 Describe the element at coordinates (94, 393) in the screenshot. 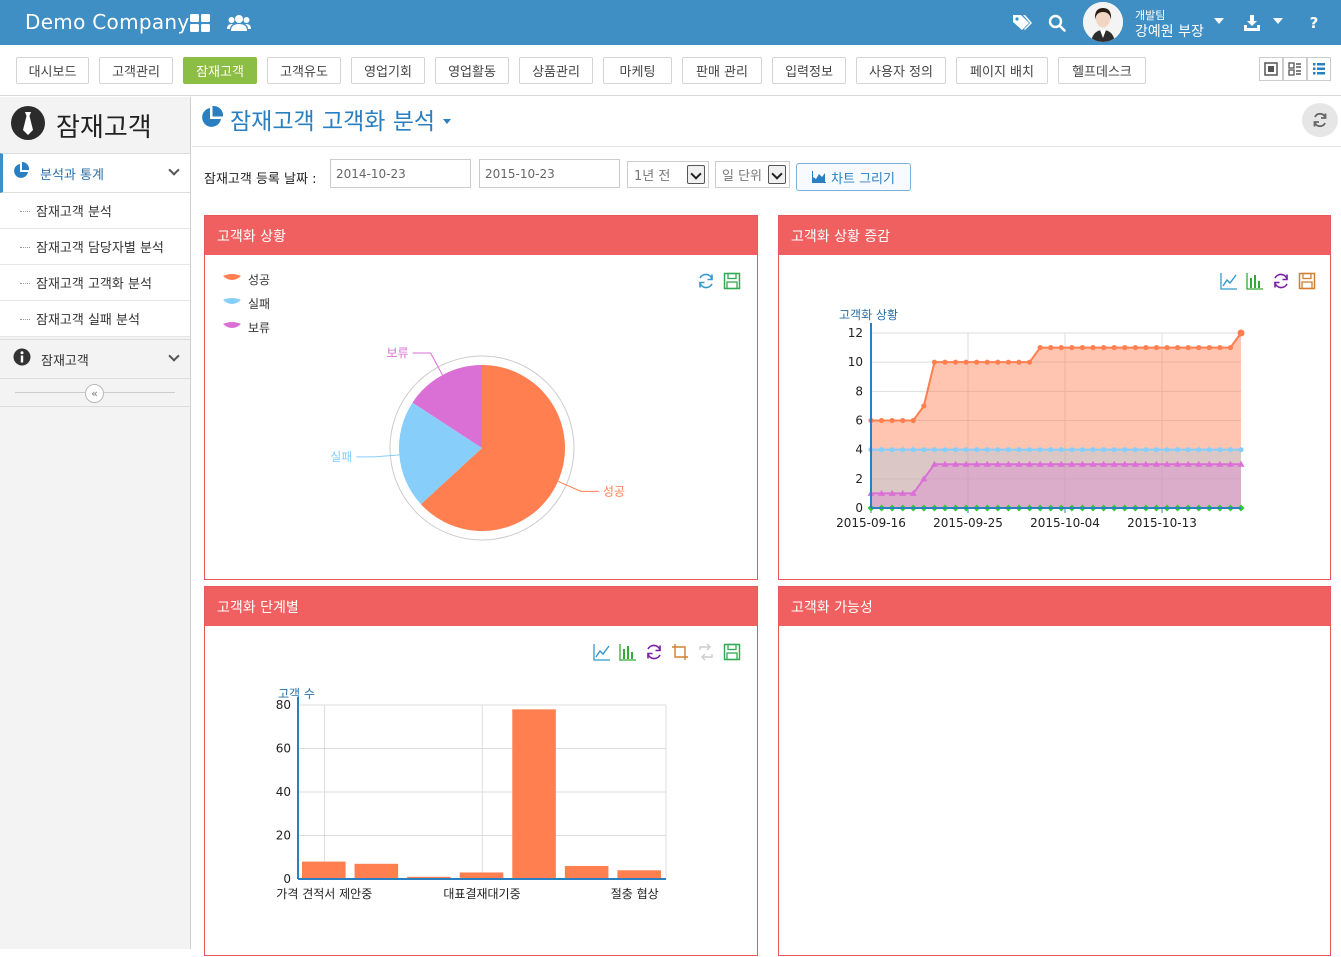

I see `collapse-sidebar-icon: «` at that location.